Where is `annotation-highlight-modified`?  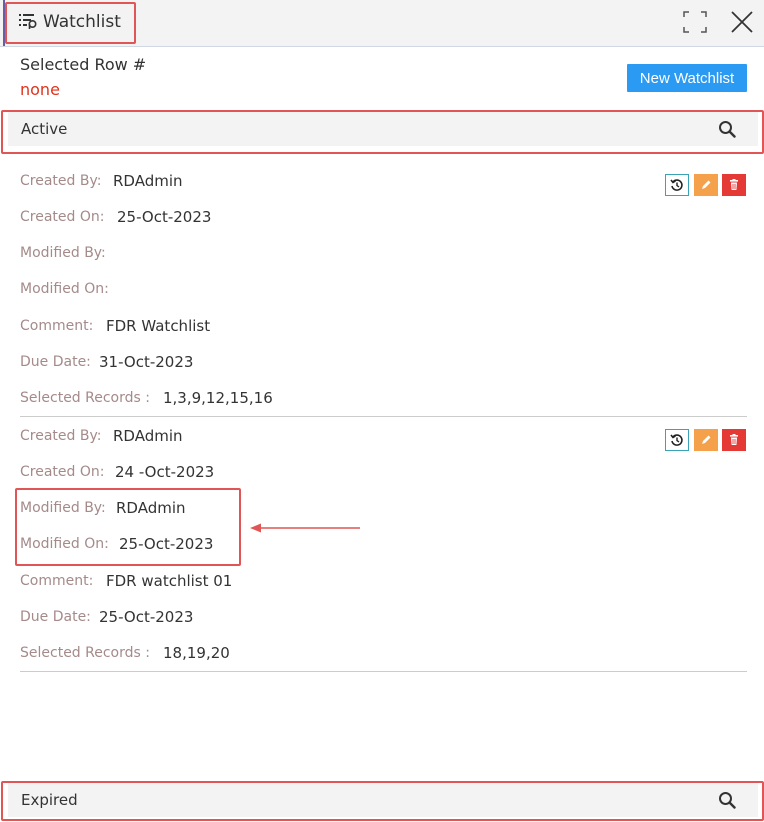 annotation-highlight-modified is located at coordinates (128, 527).